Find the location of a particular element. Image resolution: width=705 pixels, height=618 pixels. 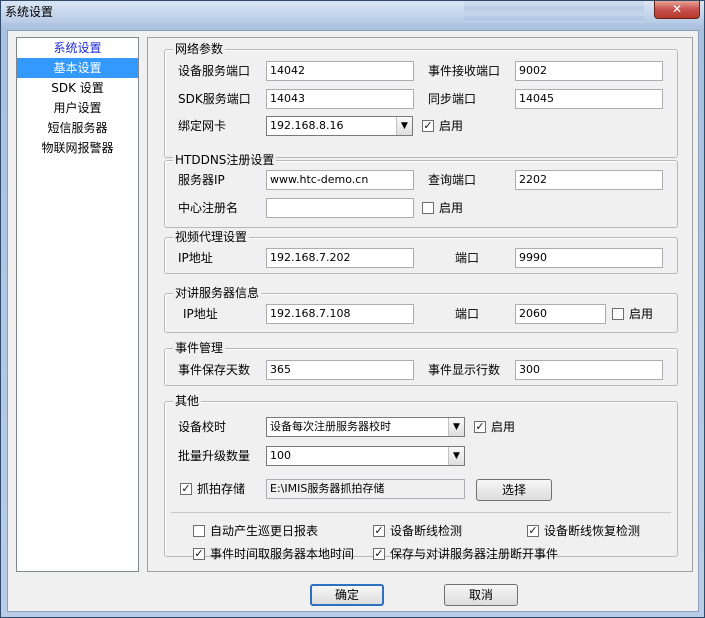

nic-select: 192.168.8.16 ▼ is located at coordinates (339, 126).